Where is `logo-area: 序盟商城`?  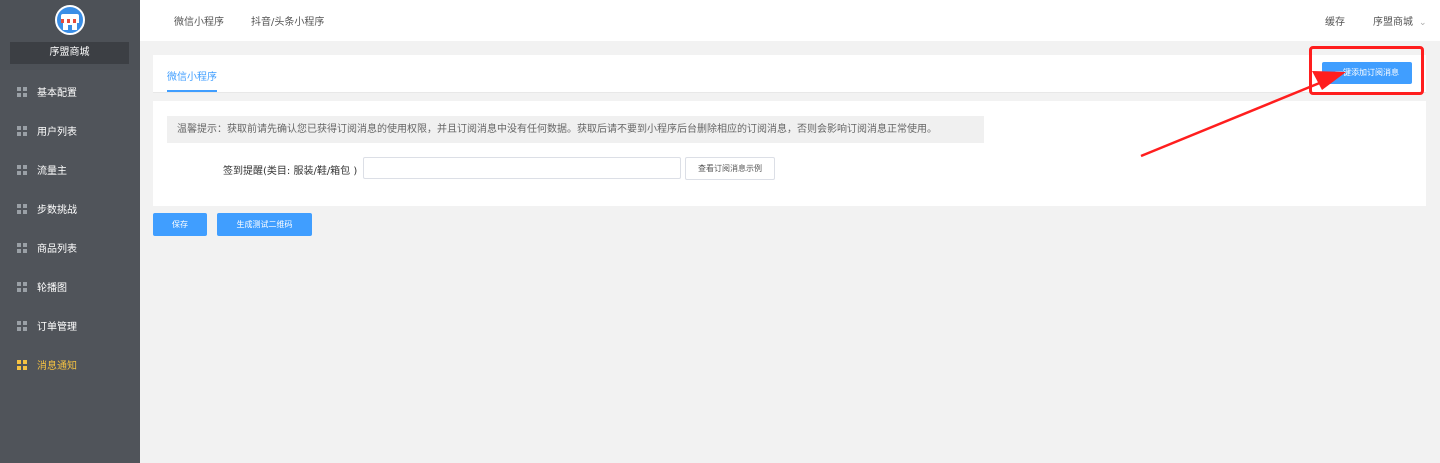
logo-area: 序盟商城 is located at coordinates (70, 35).